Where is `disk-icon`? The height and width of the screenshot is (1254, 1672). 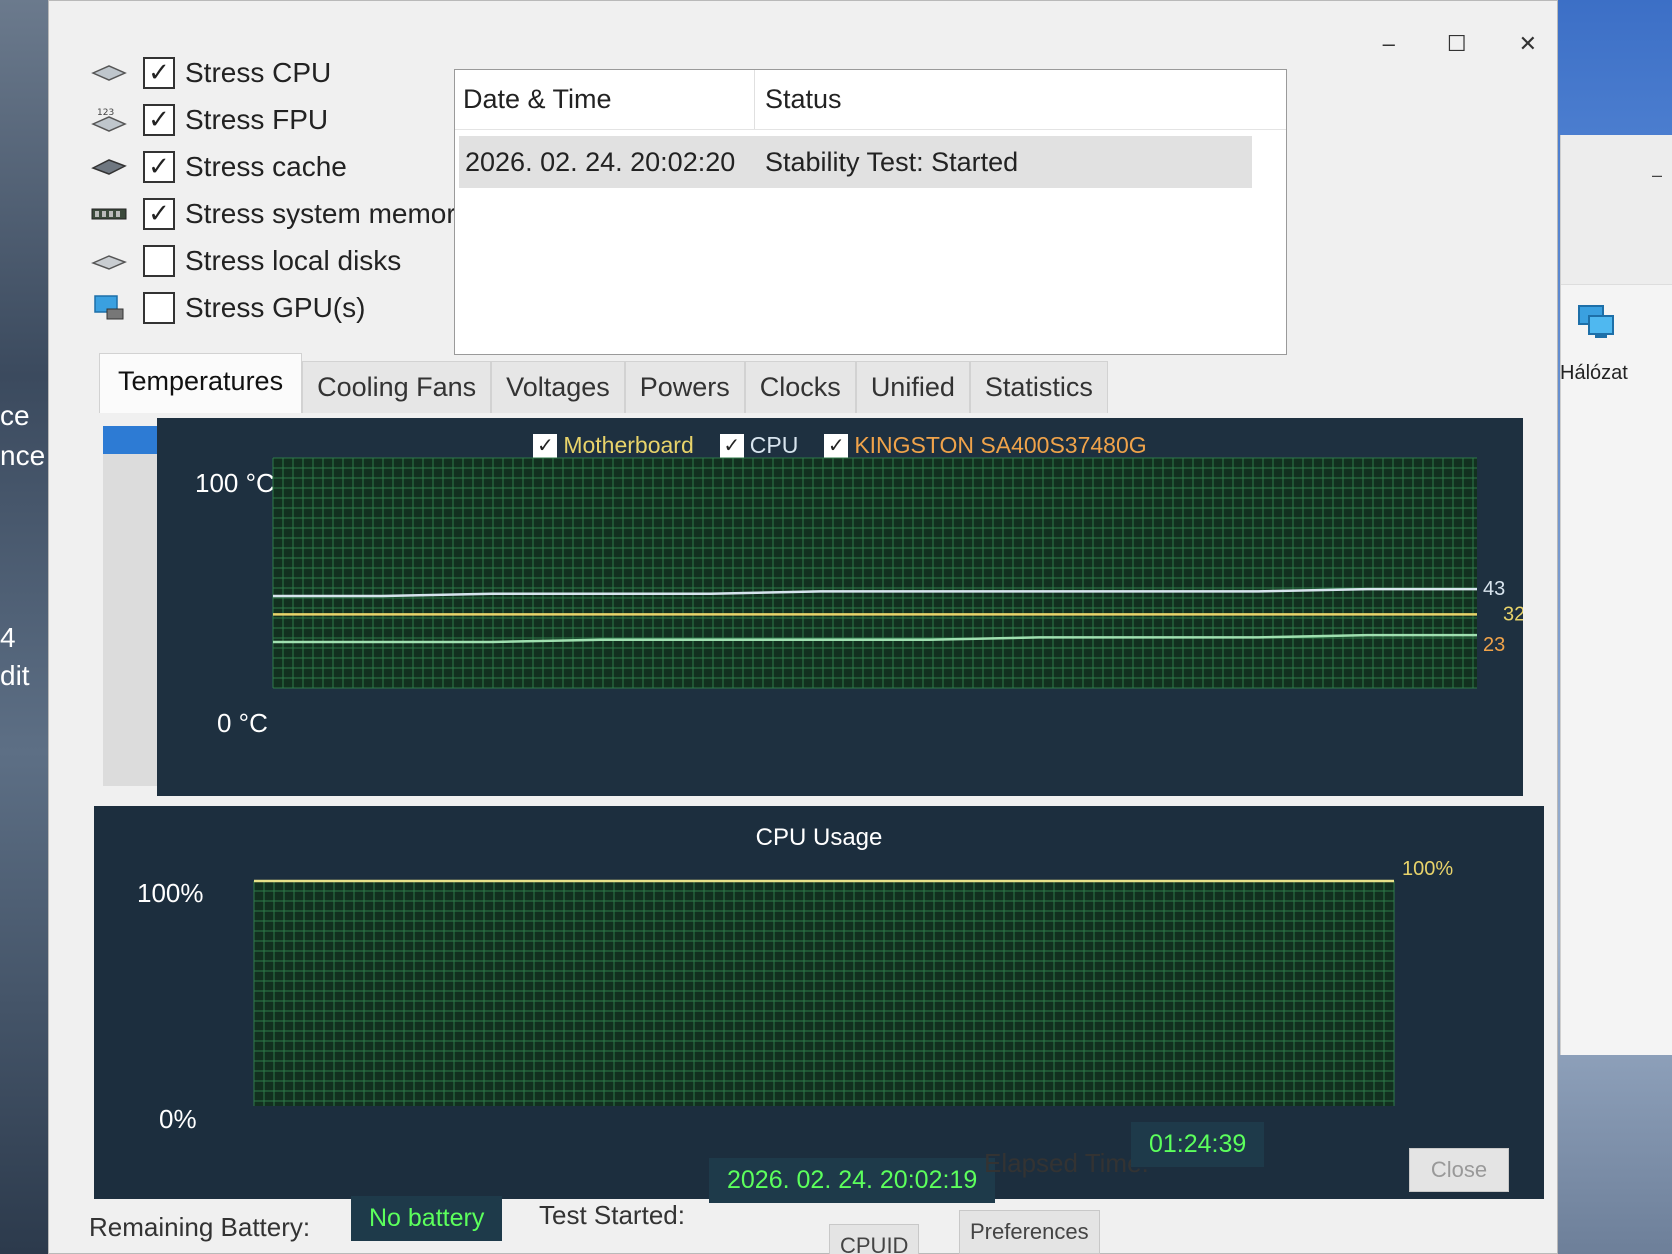 disk-icon is located at coordinates (109, 261).